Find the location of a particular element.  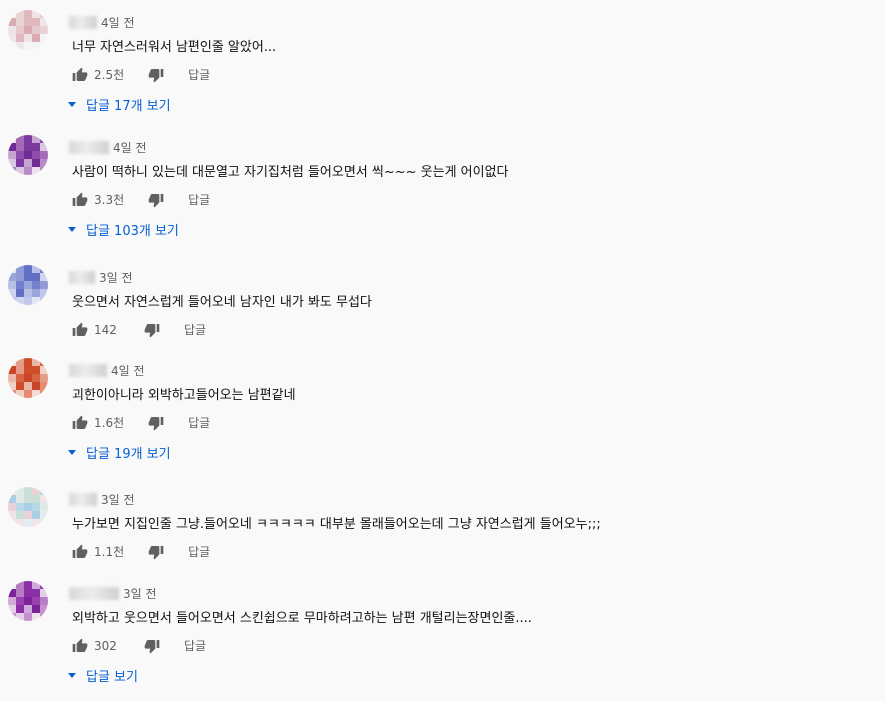

view-replies-button: 답글 19개 보기 is located at coordinates (119, 452).